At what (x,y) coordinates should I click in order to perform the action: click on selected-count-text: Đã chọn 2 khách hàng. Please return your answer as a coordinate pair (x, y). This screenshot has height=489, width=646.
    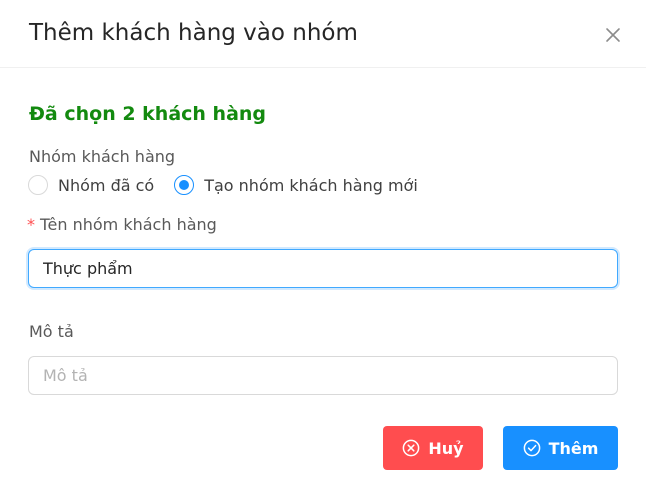
    Looking at the image, I should click on (148, 114).